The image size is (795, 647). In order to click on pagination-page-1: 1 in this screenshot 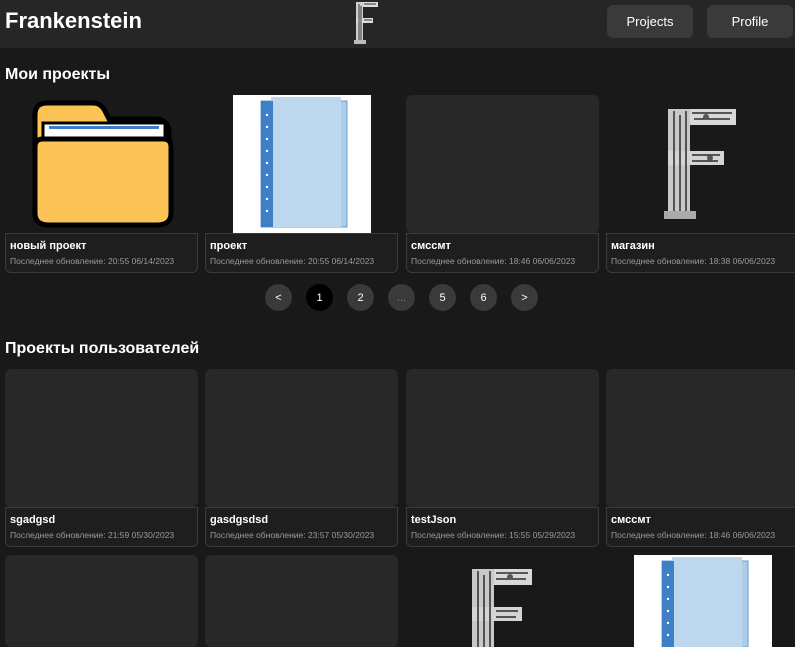, I will do `click(319, 297)`.